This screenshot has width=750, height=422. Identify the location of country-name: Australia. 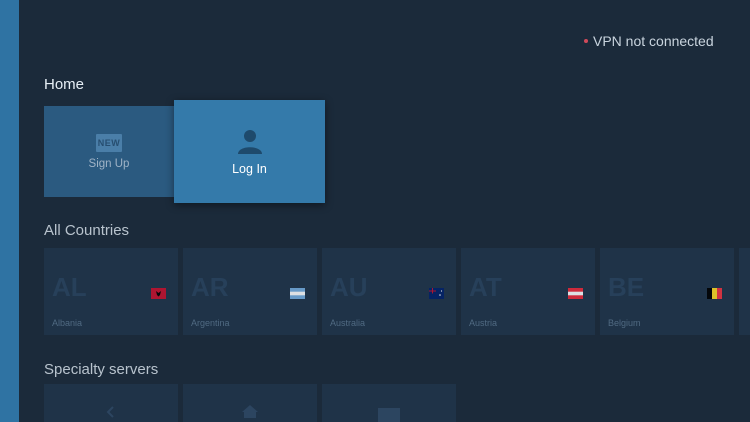
(348, 323).